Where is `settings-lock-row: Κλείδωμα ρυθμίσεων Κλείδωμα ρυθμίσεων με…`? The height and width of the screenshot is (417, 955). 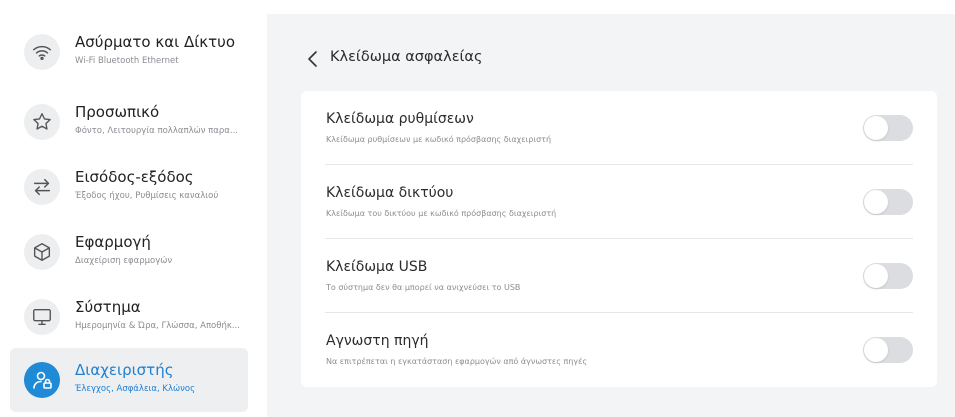
settings-lock-row: Κλείδωμα ρυθμίσεων Κλείδωμα ρυθμίσεων με… is located at coordinates (619, 128).